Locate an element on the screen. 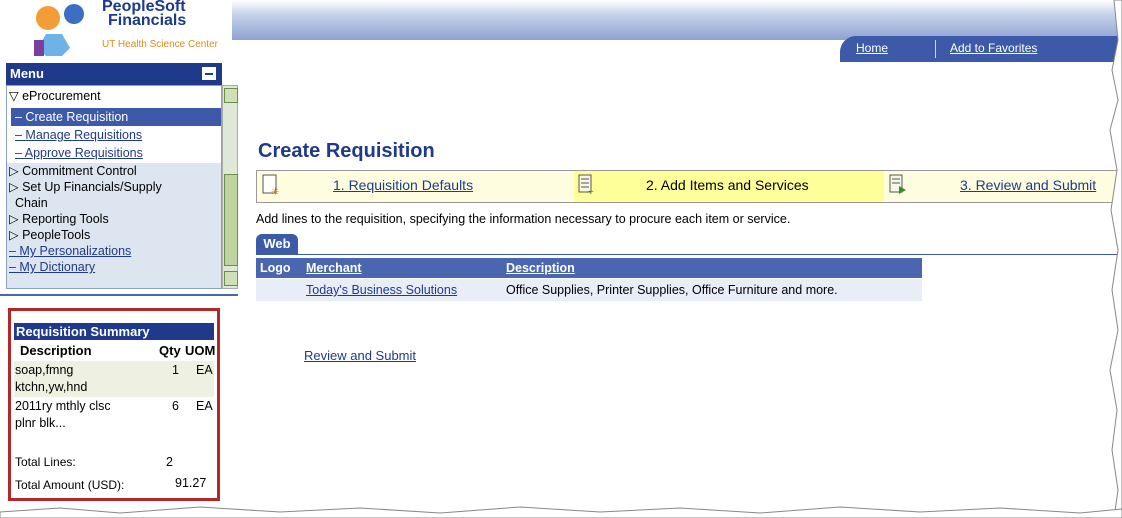  torn-edge-right is located at coordinates (1115, 259).